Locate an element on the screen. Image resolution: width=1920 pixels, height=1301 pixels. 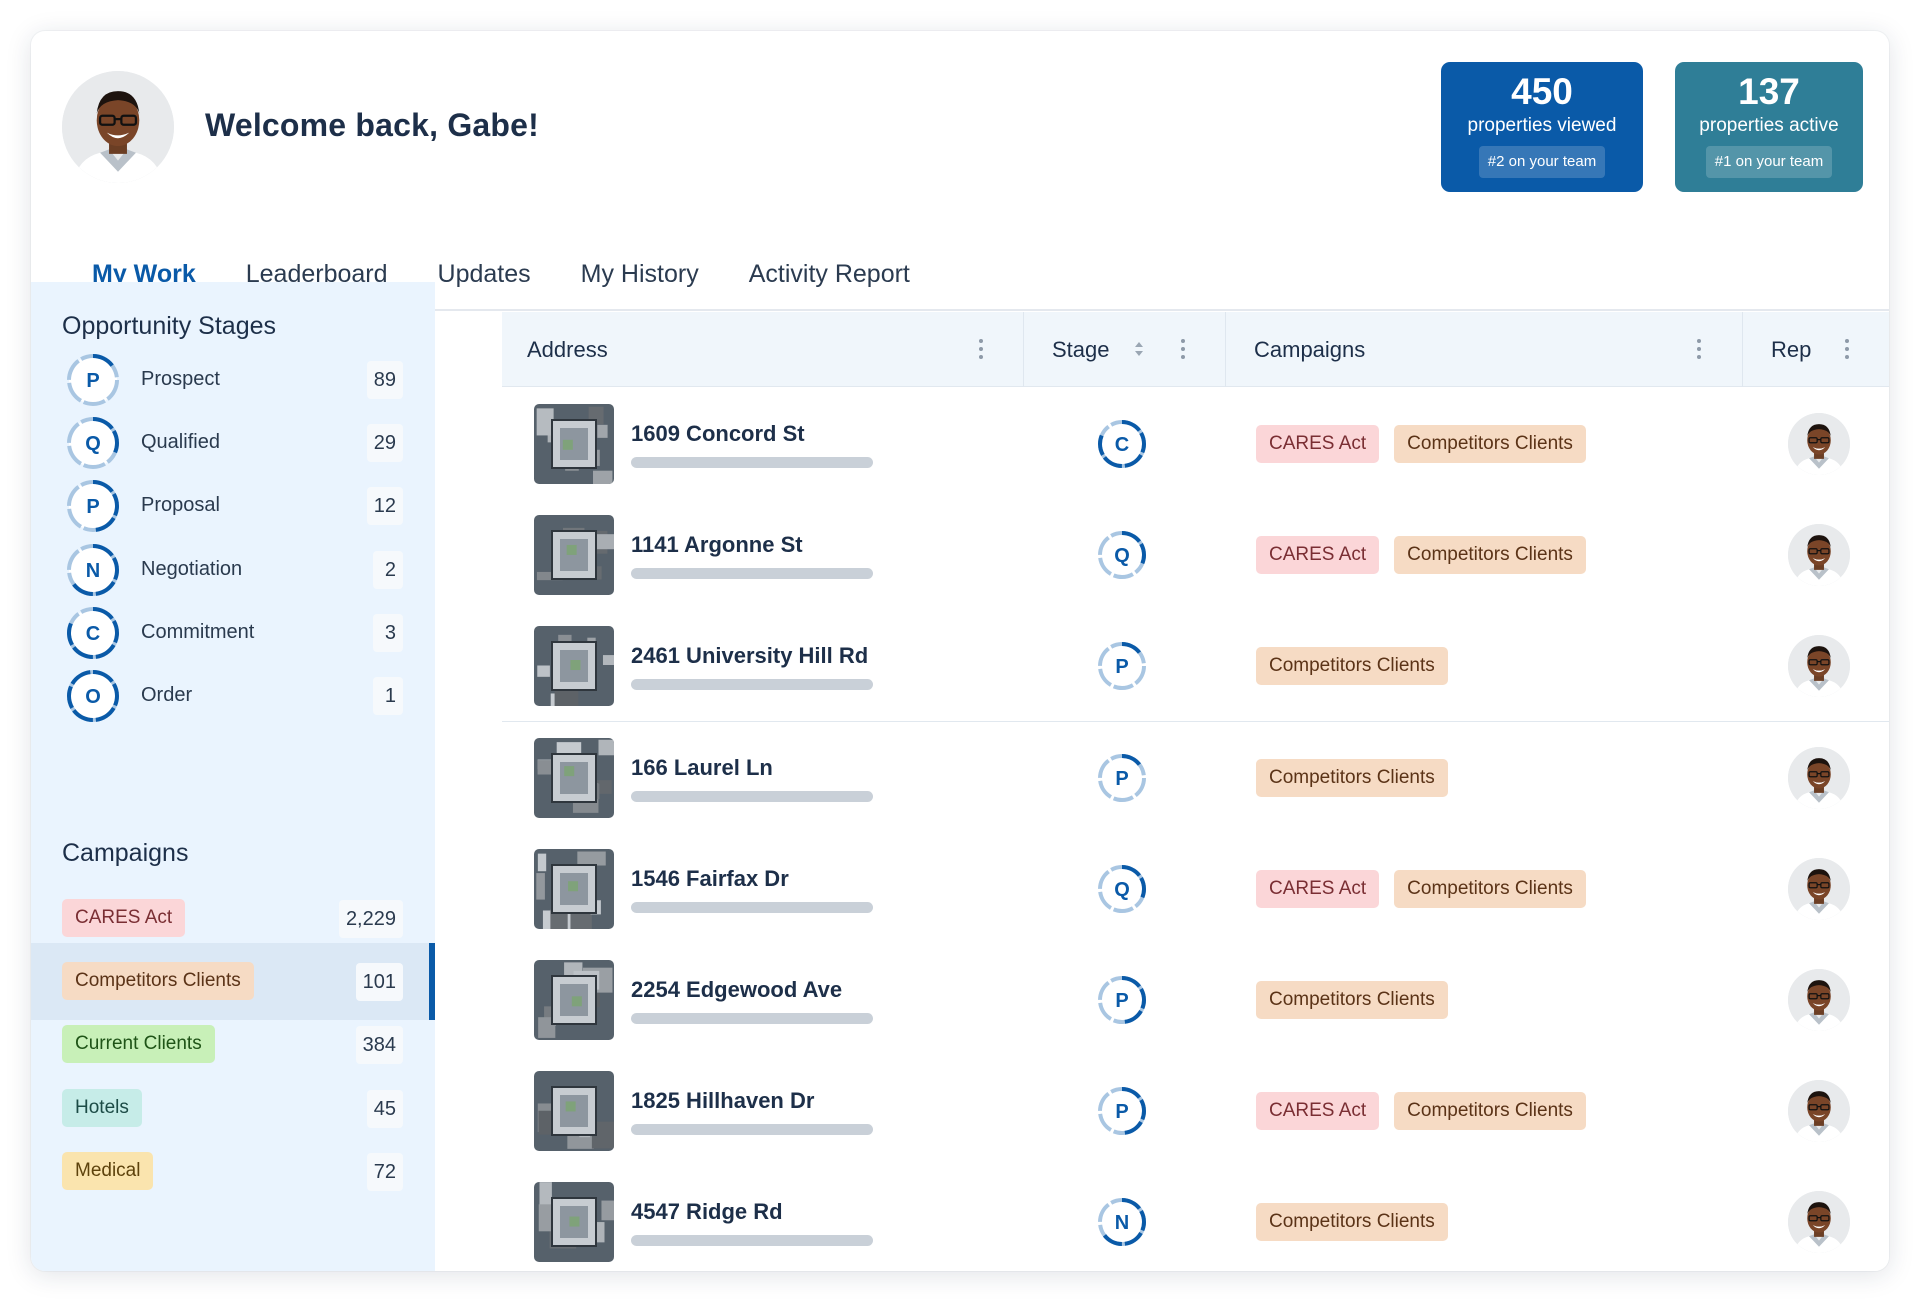
column-header-rep: Rep is located at coordinates (1791, 349).